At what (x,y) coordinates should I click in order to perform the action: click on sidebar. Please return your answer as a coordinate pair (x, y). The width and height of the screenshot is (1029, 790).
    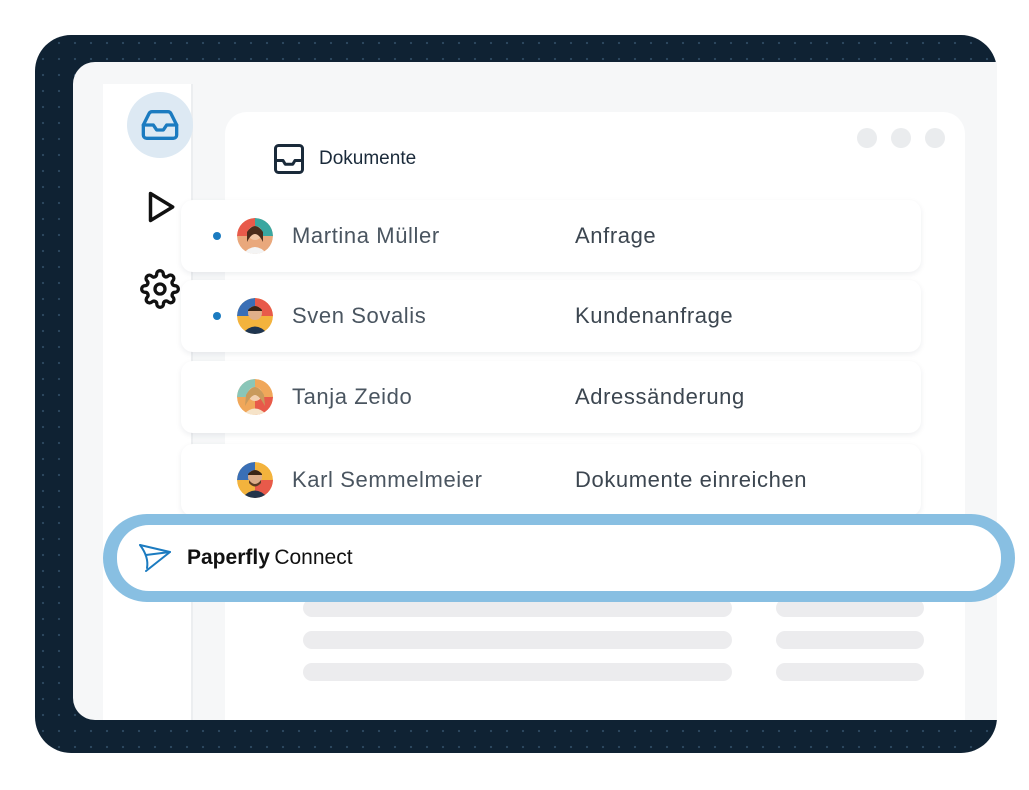
    Looking at the image, I should click on (148, 402).